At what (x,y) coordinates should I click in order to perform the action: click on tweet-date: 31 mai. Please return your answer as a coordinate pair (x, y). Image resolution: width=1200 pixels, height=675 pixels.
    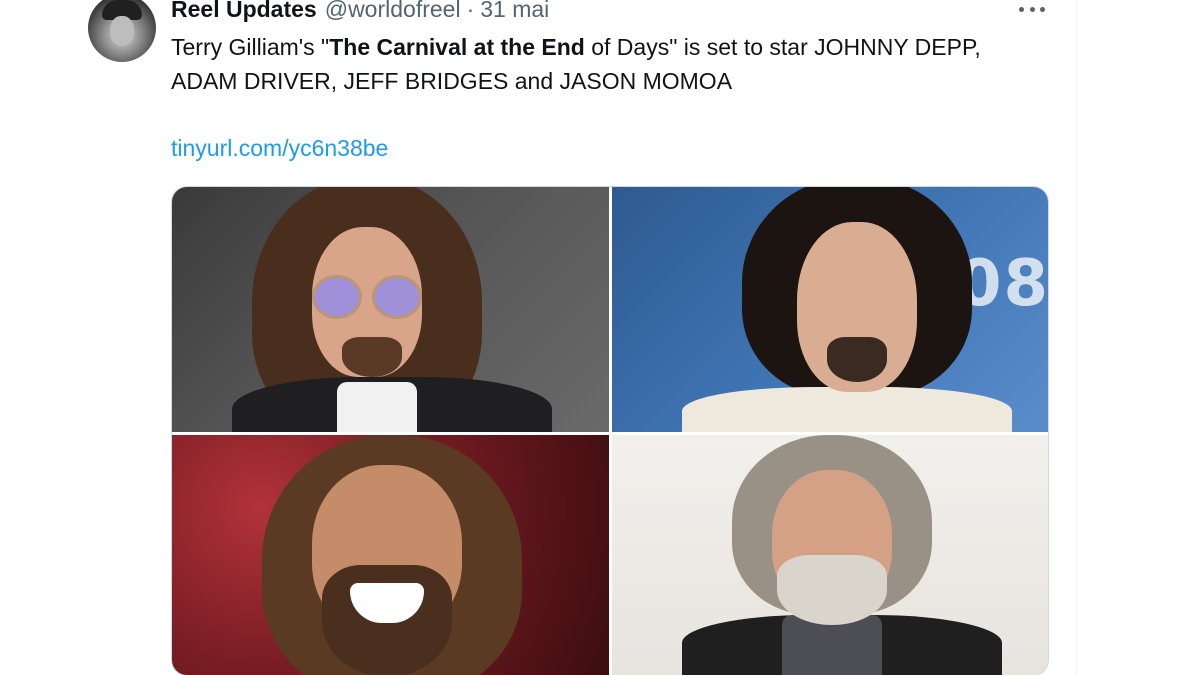
    Looking at the image, I should click on (514, 11).